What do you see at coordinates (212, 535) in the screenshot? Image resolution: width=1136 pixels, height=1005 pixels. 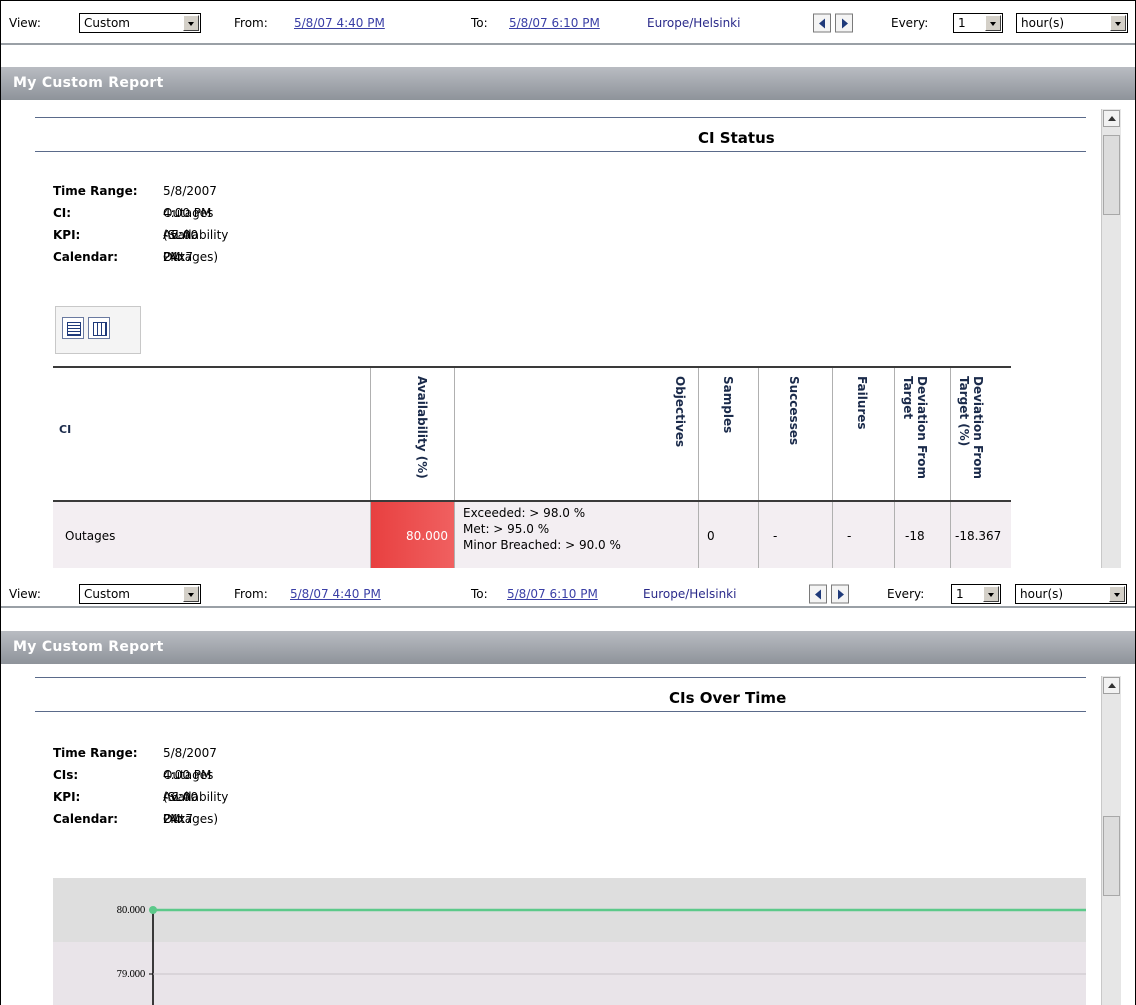 I see `cell-ci: Outages` at bounding box center [212, 535].